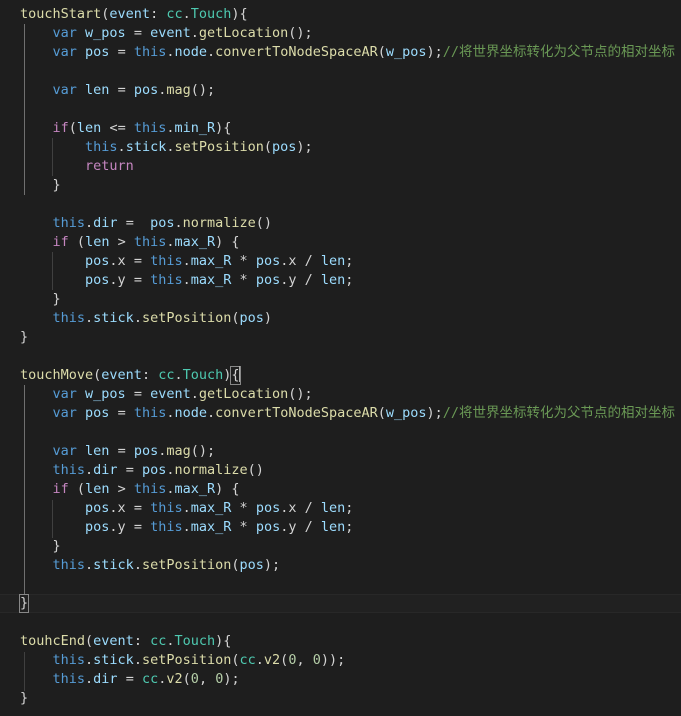 The image size is (681, 716). What do you see at coordinates (105, 470) in the screenshot?
I see `token-property: dir` at bounding box center [105, 470].